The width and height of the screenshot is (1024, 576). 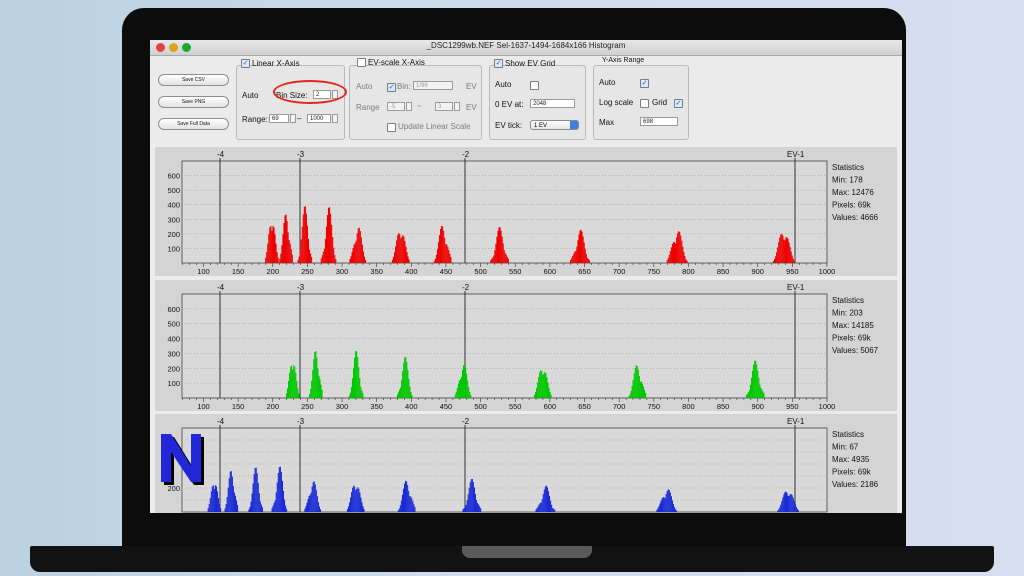 I want to click on grid-checkbox: ✓, so click(x=678, y=103).